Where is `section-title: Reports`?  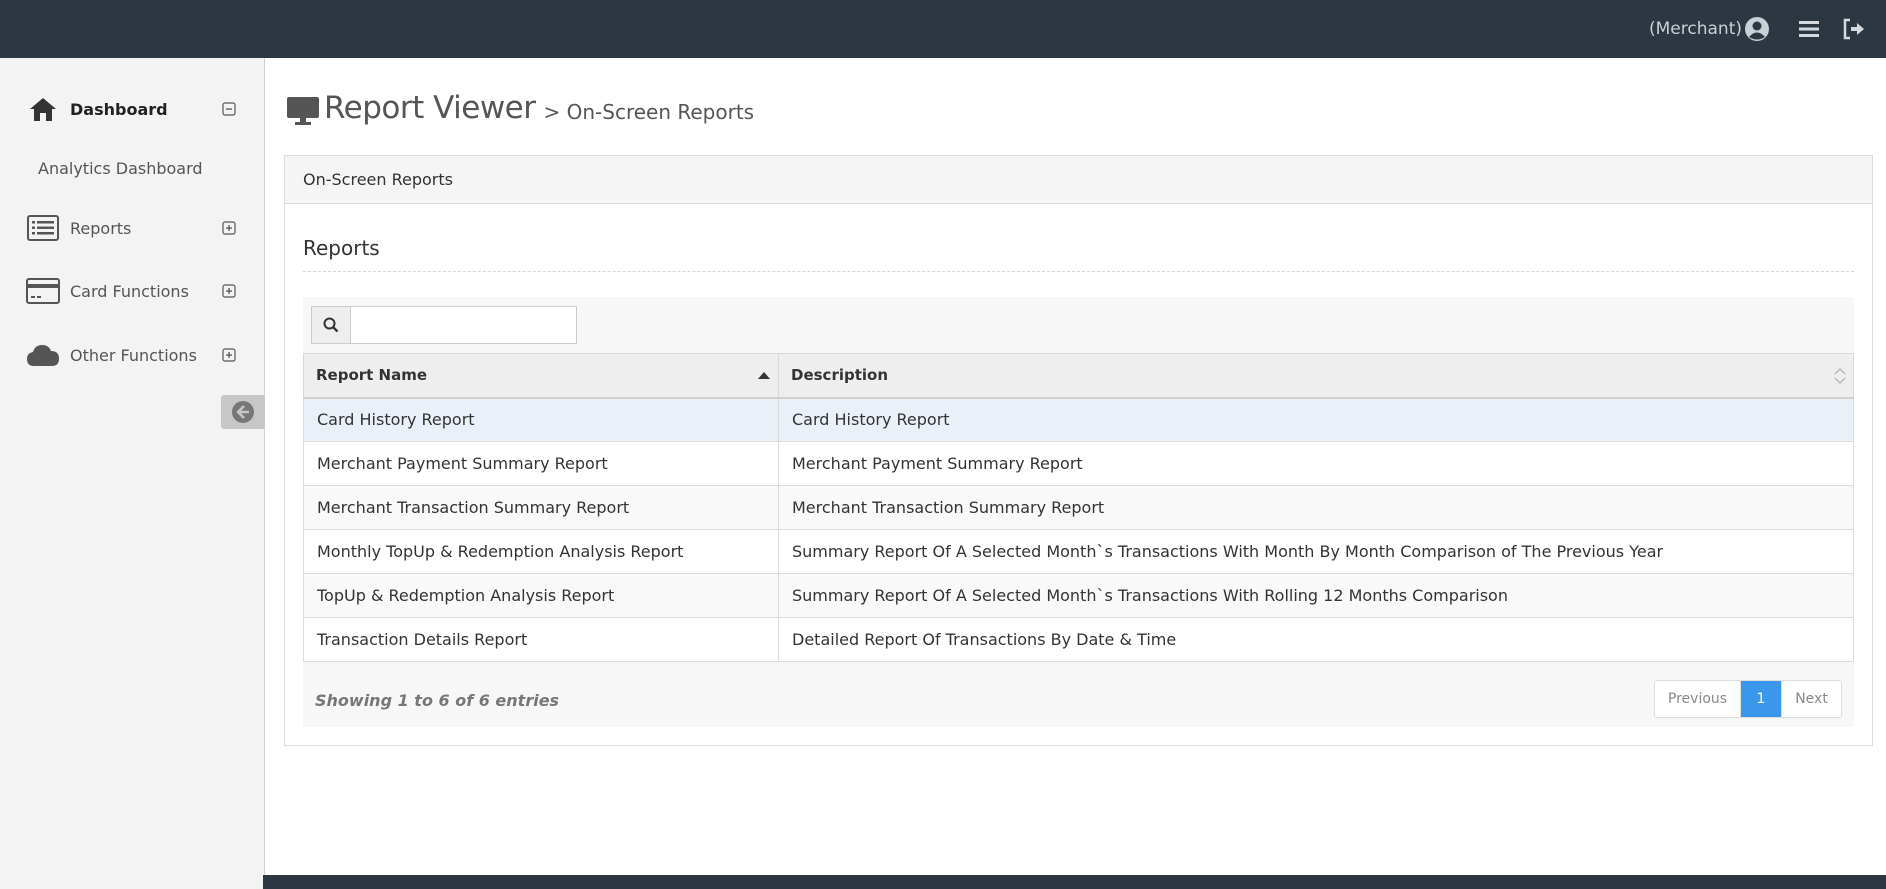 section-title: Reports is located at coordinates (341, 248).